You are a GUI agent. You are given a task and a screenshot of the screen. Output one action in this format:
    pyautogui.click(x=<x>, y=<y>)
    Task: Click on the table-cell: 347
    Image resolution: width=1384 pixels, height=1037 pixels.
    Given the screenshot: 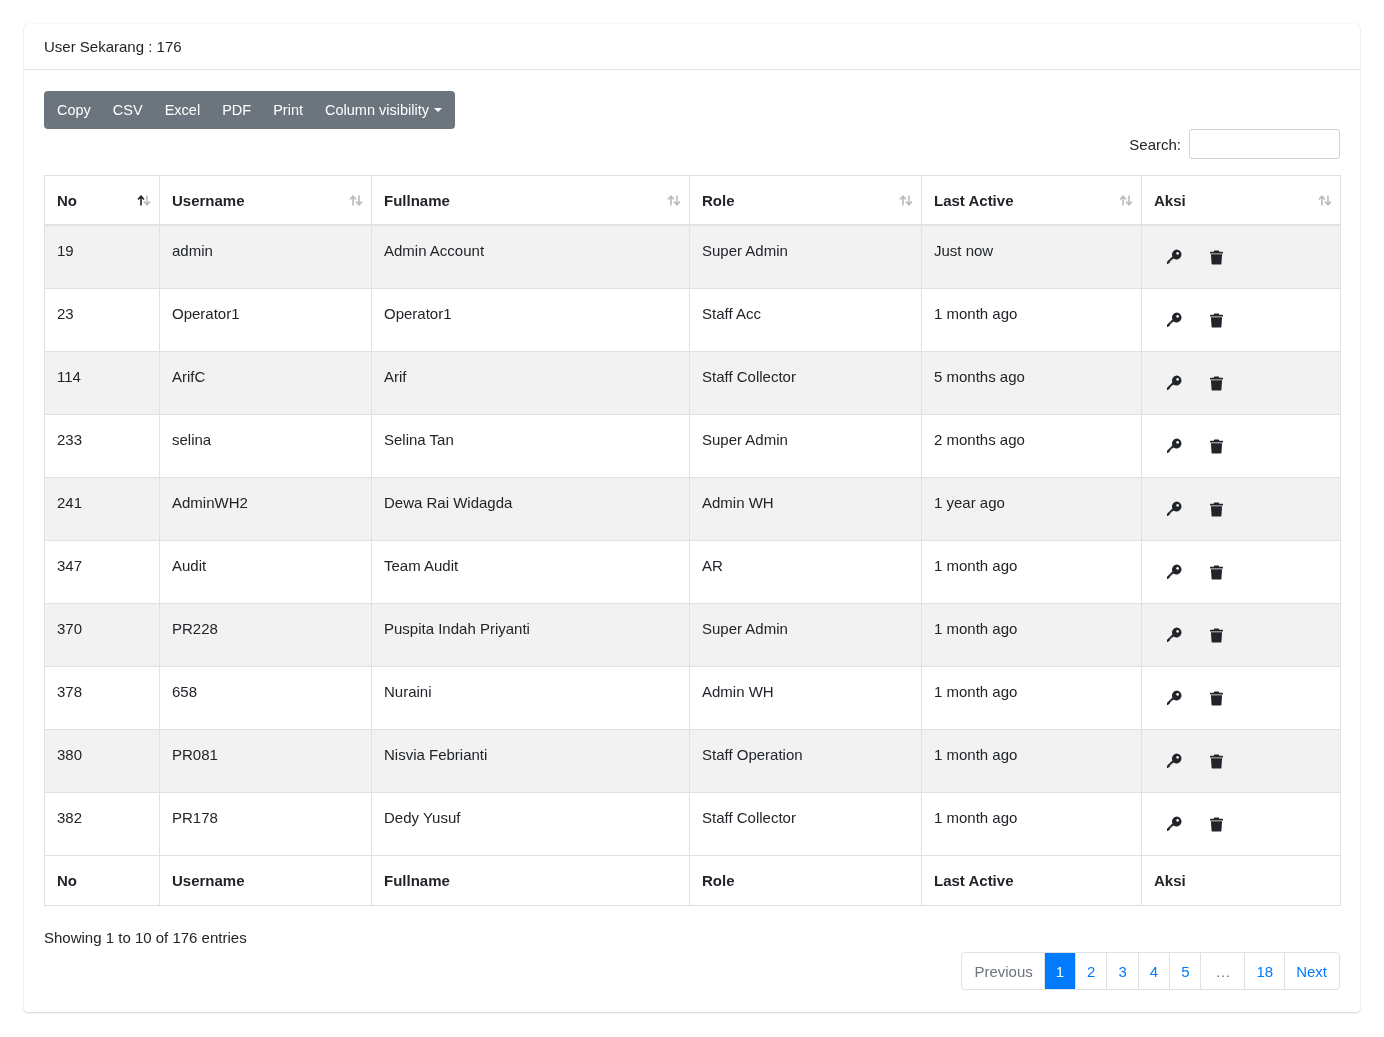 What is the action you would take?
    pyautogui.click(x=102, y=572)
    